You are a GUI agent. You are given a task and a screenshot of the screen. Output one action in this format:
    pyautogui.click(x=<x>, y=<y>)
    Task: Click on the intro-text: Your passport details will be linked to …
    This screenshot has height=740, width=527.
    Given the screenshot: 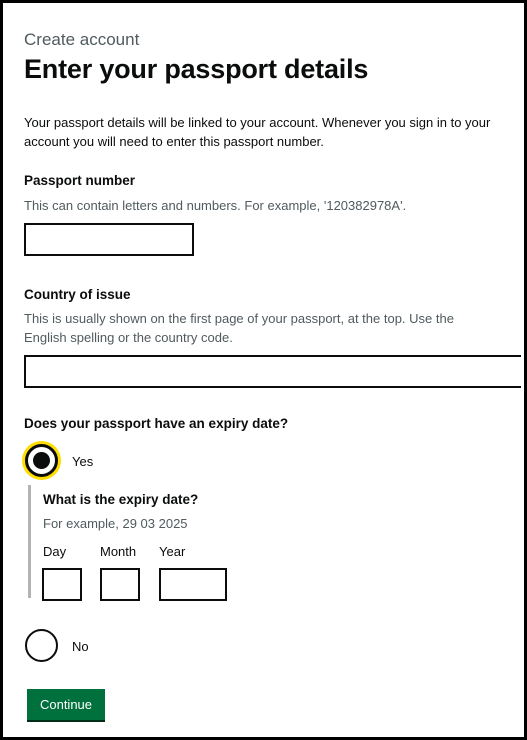 What is the action you would take?
    pyautogui.click(x=257, y=132)
    